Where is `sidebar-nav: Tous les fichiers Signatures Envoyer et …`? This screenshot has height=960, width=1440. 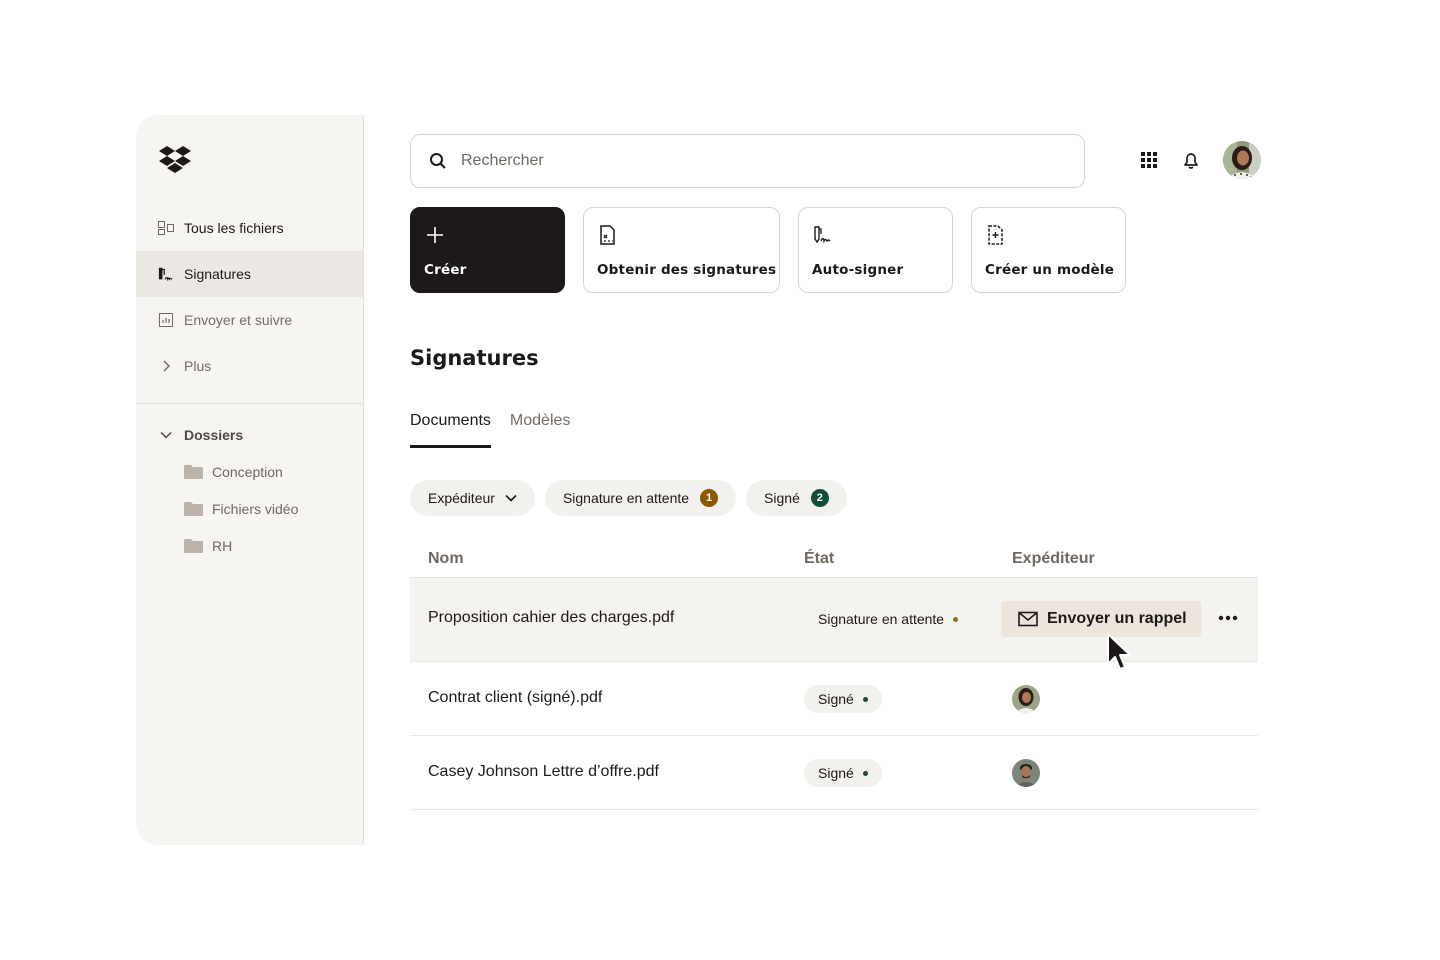 sidebar-nav: Tous les fichiers Signatures Envoyer et … is located at coordinates (249, 297).